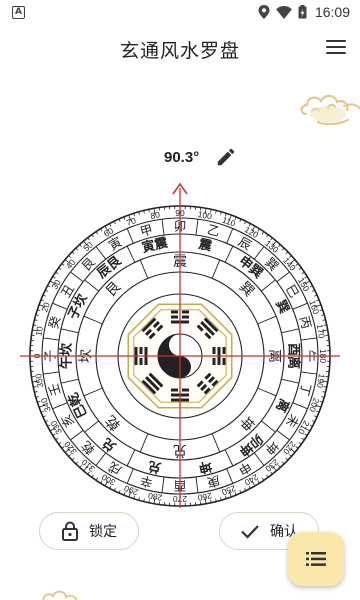 This screenshot has width=360, height=600. What do you see at coordinates (250, 532) in the screenshot?
I see `check-icon` at bounding box center [250, 532].